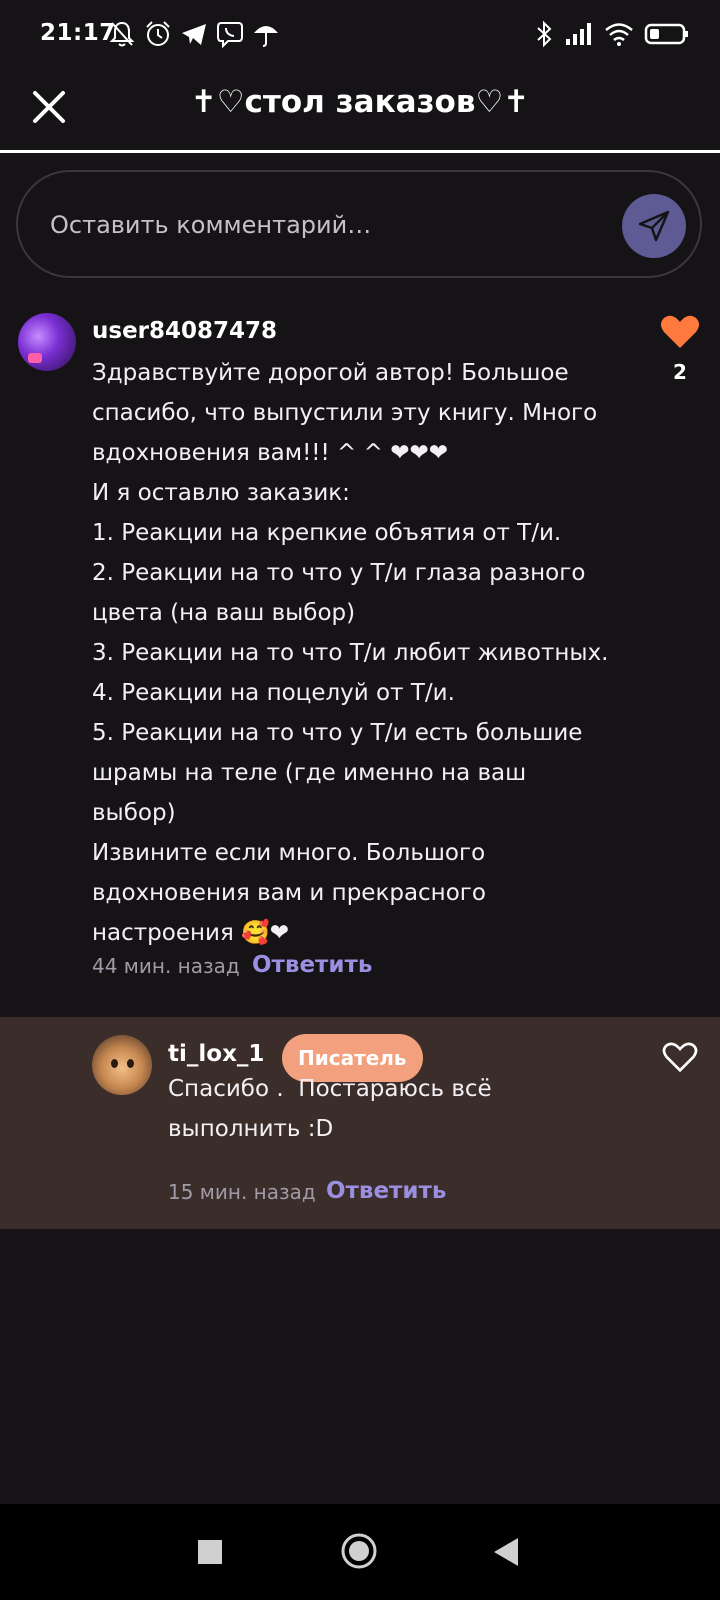  What do you see at coordinates (158, 34) in the screenshot?
I see `alarm-icon` at bounding box center [158, 34].